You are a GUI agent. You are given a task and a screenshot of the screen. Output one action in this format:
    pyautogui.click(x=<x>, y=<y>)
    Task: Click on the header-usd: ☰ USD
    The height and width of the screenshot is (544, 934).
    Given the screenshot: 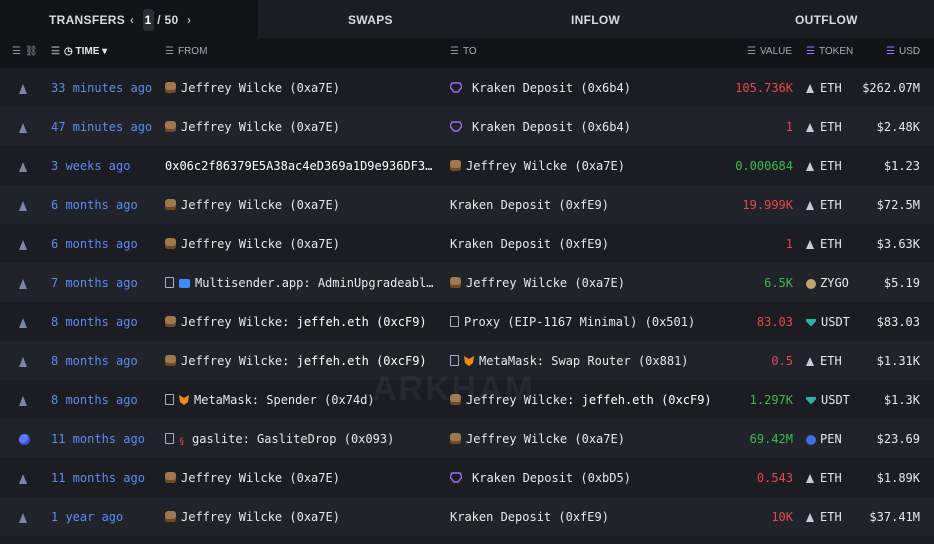 What is the action you would take?
    pyautogui.click(x=903, y=53)
    